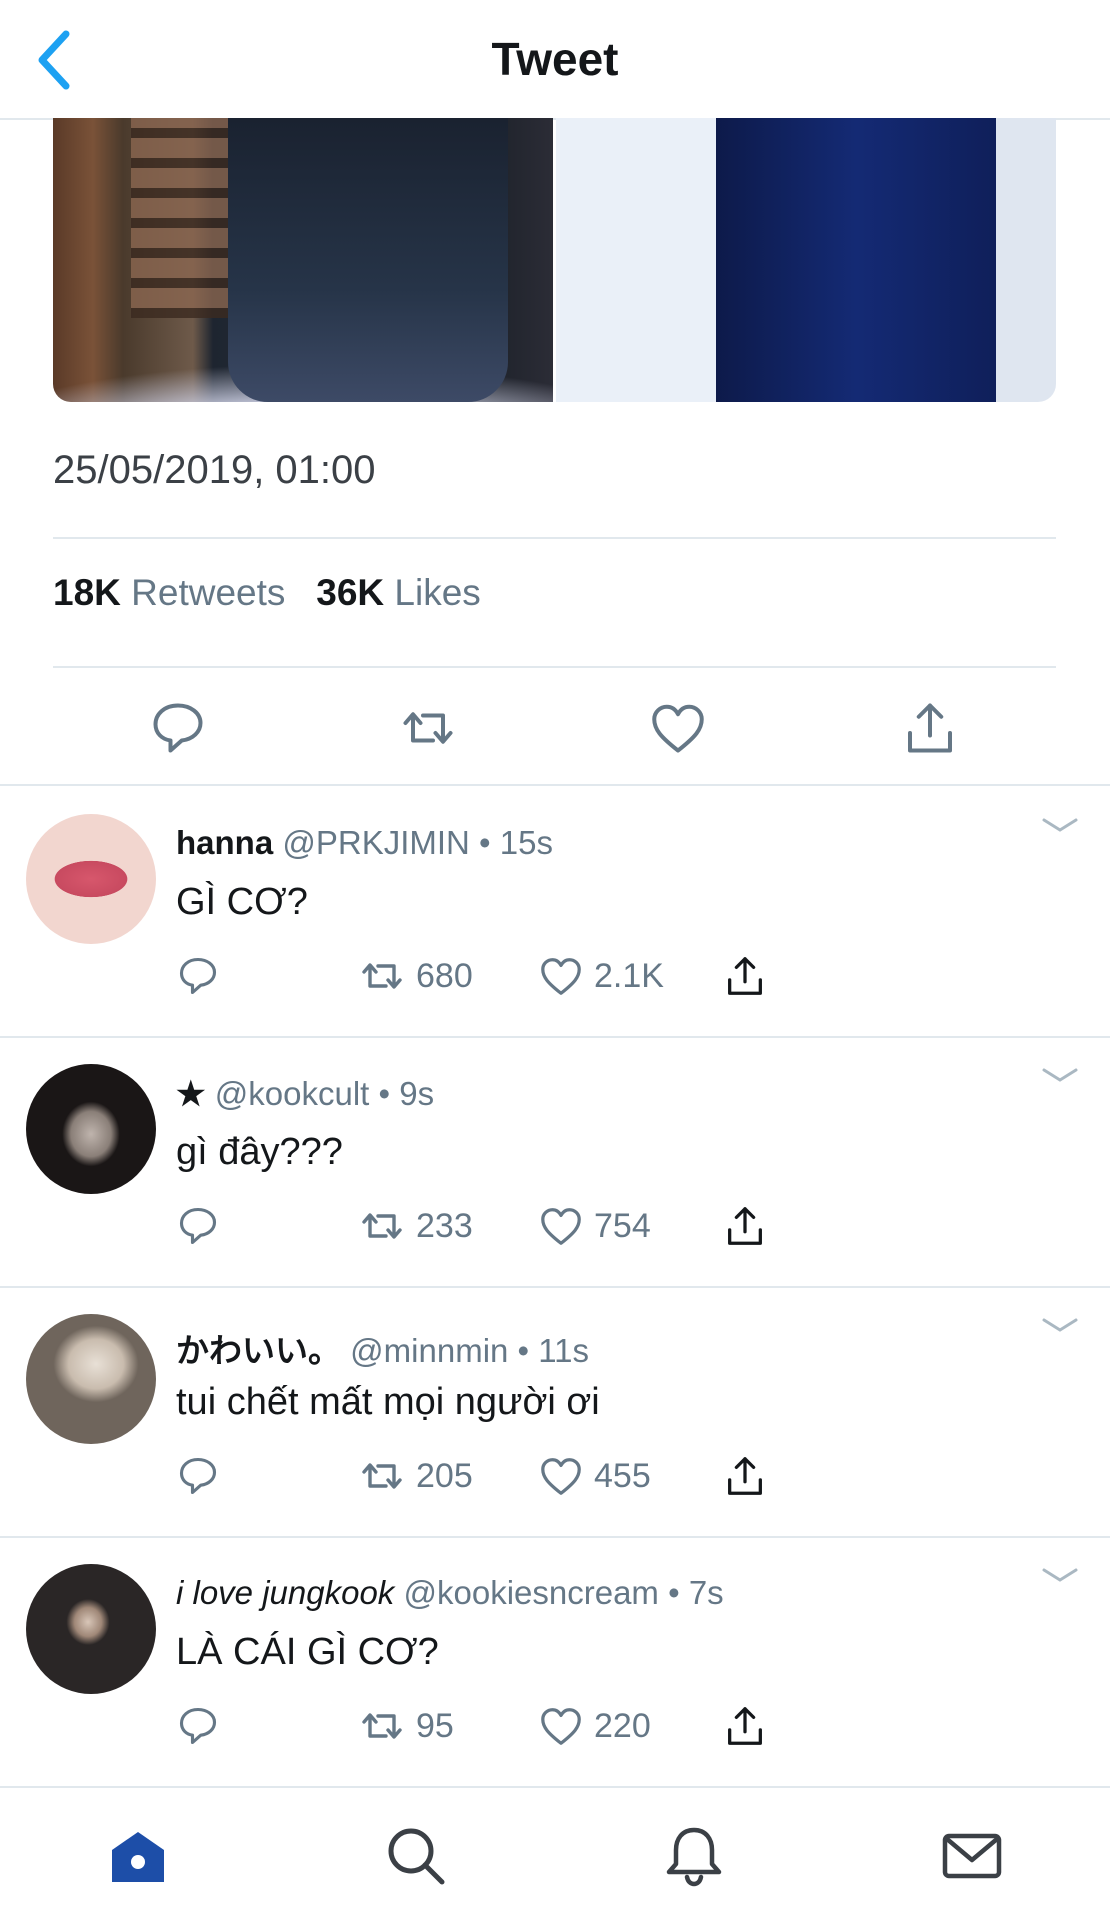  I want to click on retweet-button: 233, so click(415, 1226).